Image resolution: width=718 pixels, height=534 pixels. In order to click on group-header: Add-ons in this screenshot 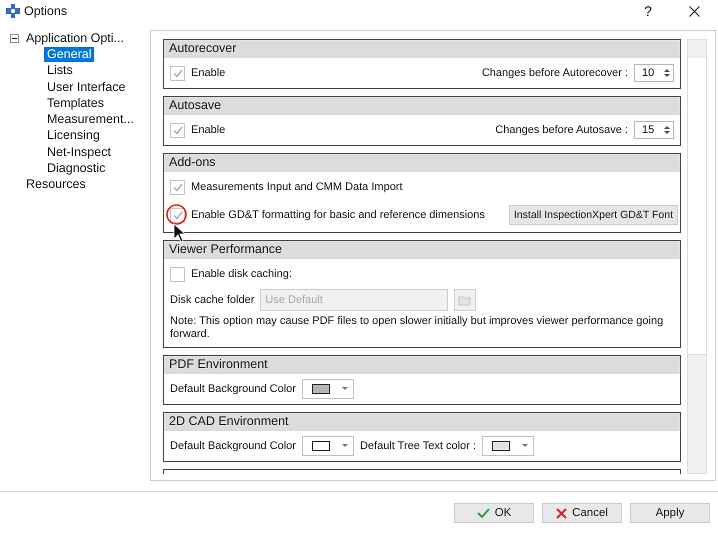, I will do `click(422, 163)`.